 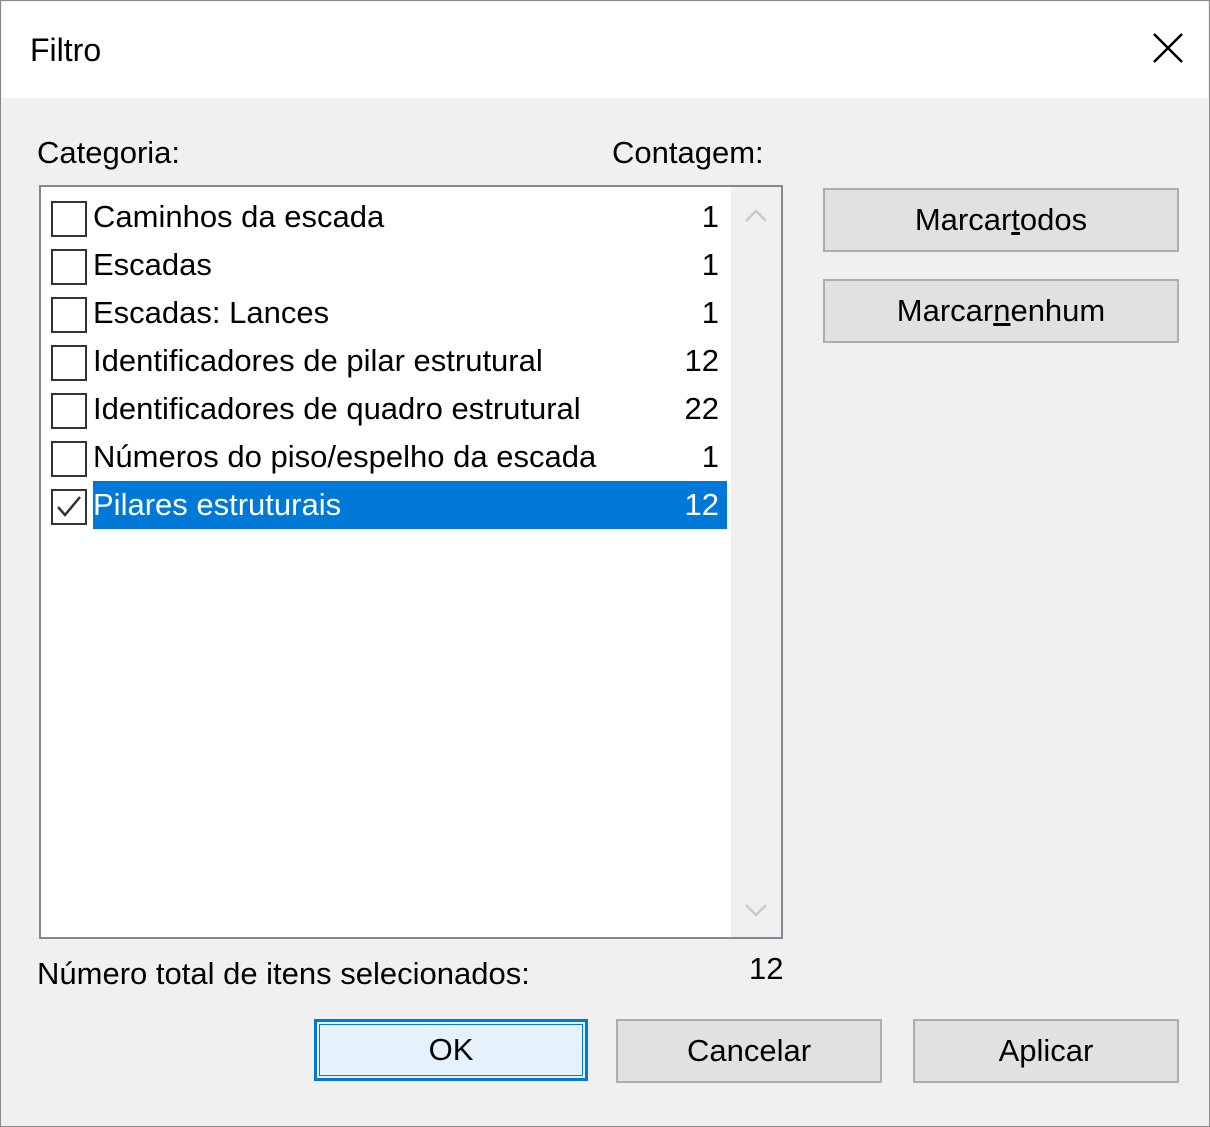 I want to click on dialog-title: Filtro, so click(x=66, y=50).